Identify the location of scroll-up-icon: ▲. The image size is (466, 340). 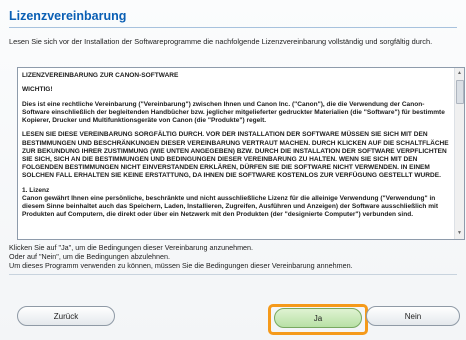
(459, 73).